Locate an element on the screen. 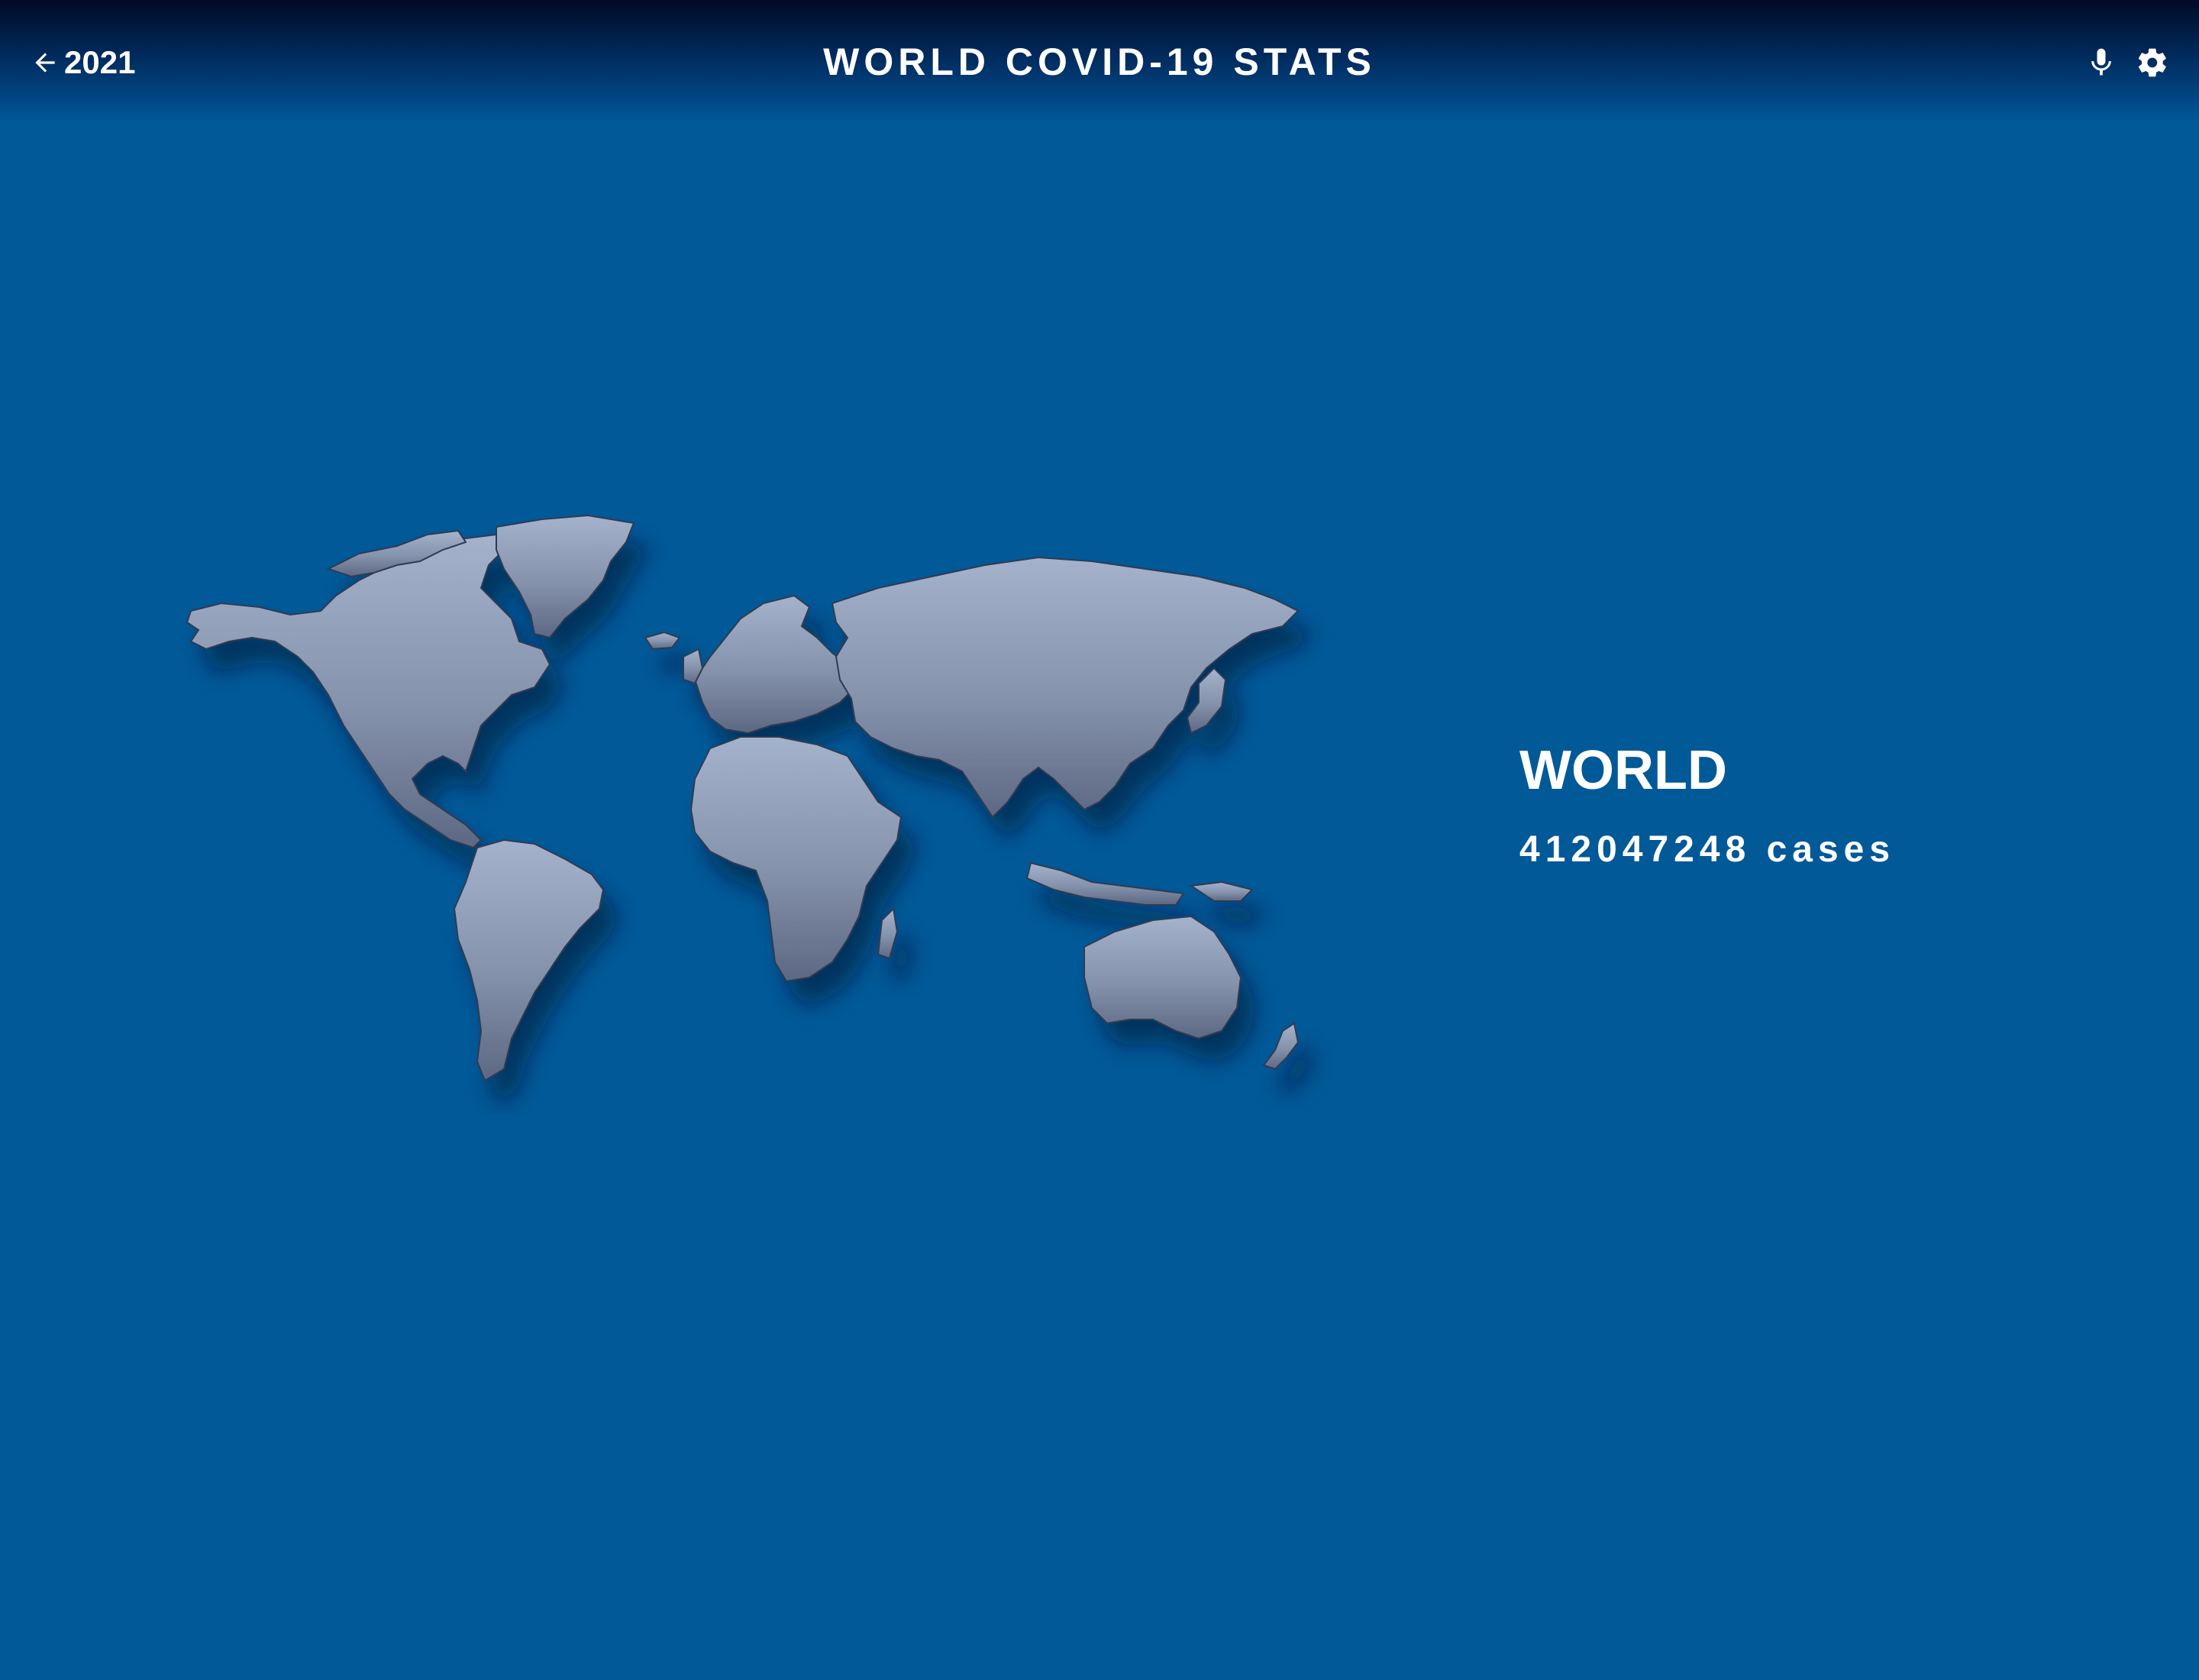  asia is located at coordinates (1065, 687).